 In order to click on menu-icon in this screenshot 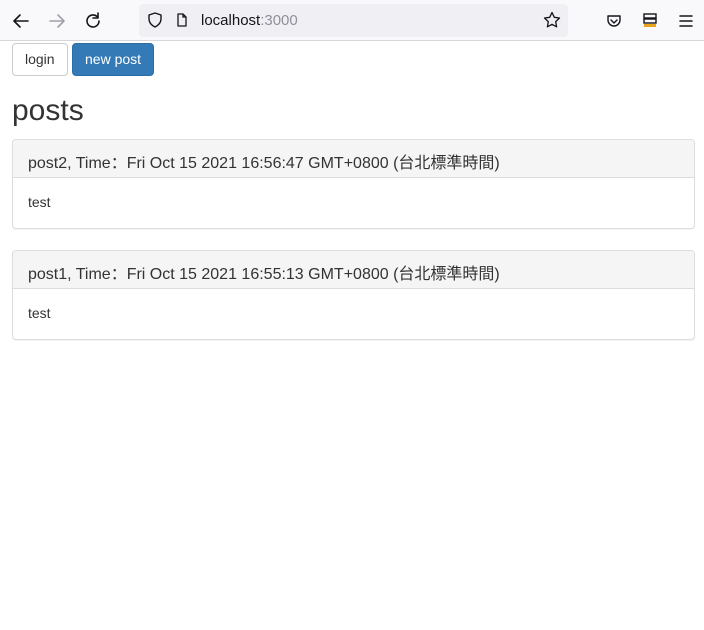, I will do `click(686, 21)`.